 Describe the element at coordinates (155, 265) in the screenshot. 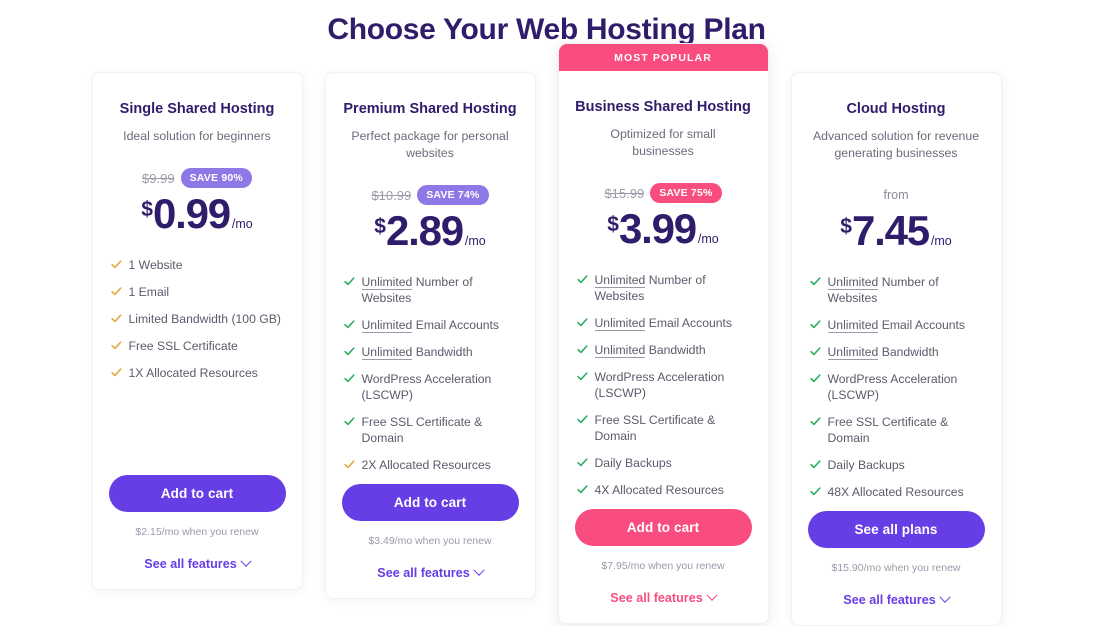

I see `feature-label: 1 Website` at that location.